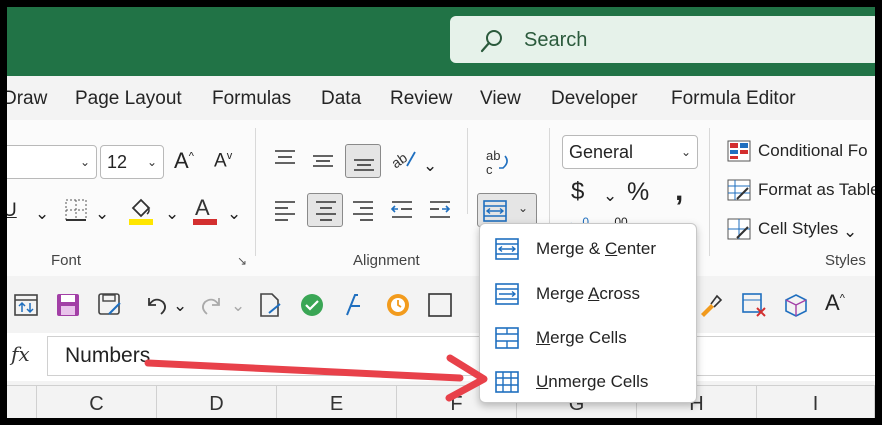 Image resolution: width=882 pixels, height=425 pixels. Describe the element at coordinates (733, 99) in the screenshot. I see `tab-formula-editor: Formula Editor` at that location.